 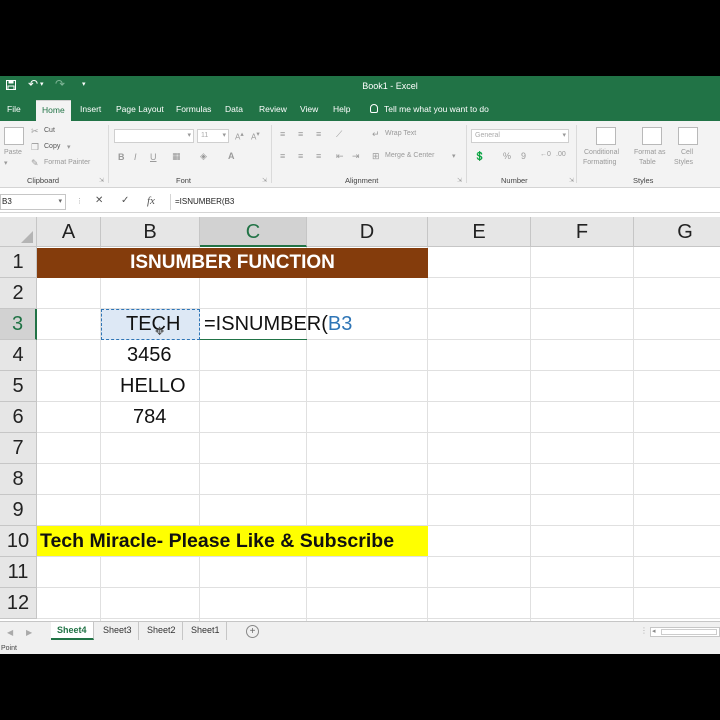 What do you see at coordinates (445, 202) in the screenshot?
I see `formula-input: =ISNUMBER(B3` at bounding box center [445, 202].